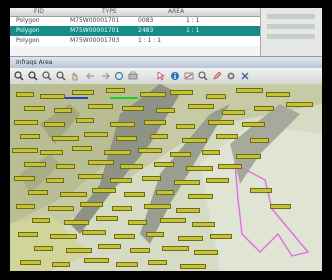  Describe the element at coordinates (135, 31) in the screenshot. I see `table-row-selected: Polygon M75W00001701 2483 1 : 1` at that location.